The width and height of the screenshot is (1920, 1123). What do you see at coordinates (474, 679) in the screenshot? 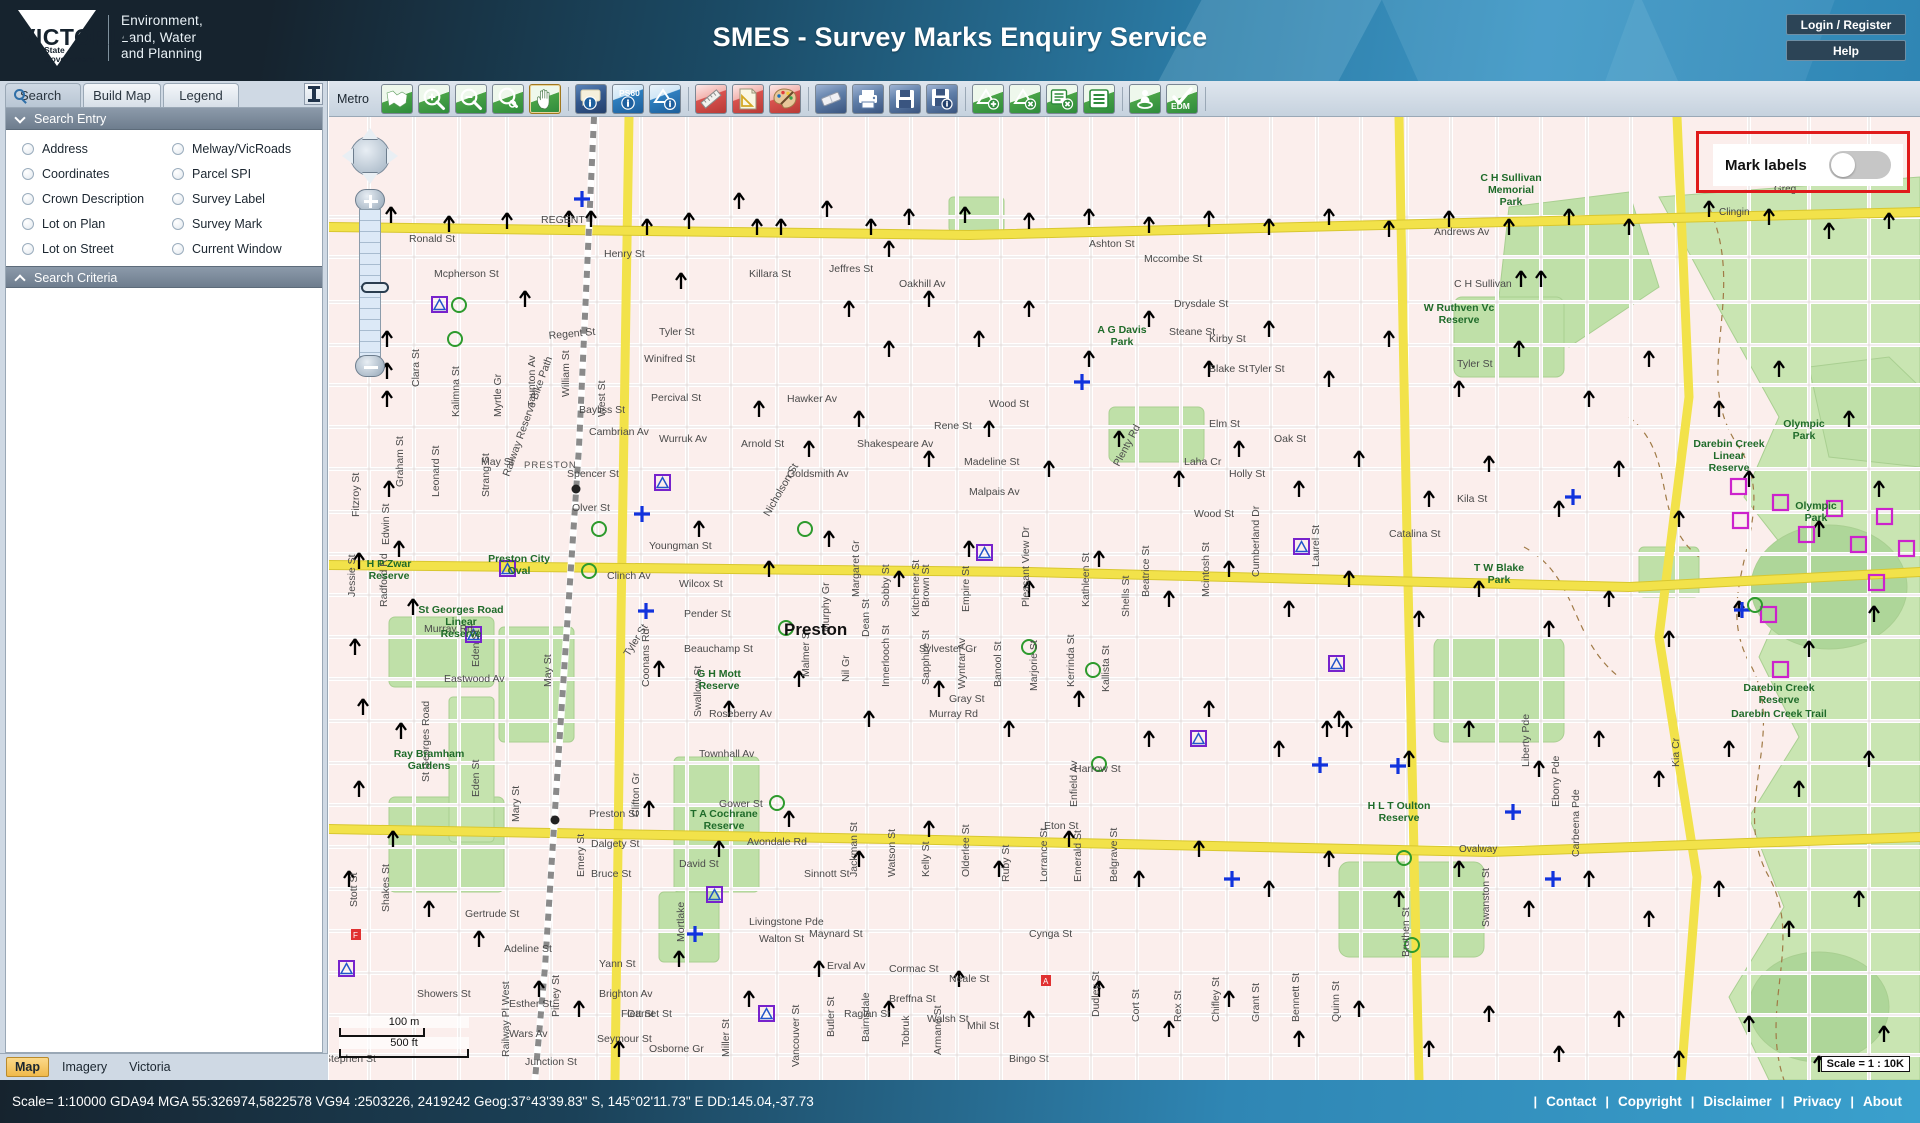
I see `svg-text: Eastwood Av` at bounding box center [474, 679].